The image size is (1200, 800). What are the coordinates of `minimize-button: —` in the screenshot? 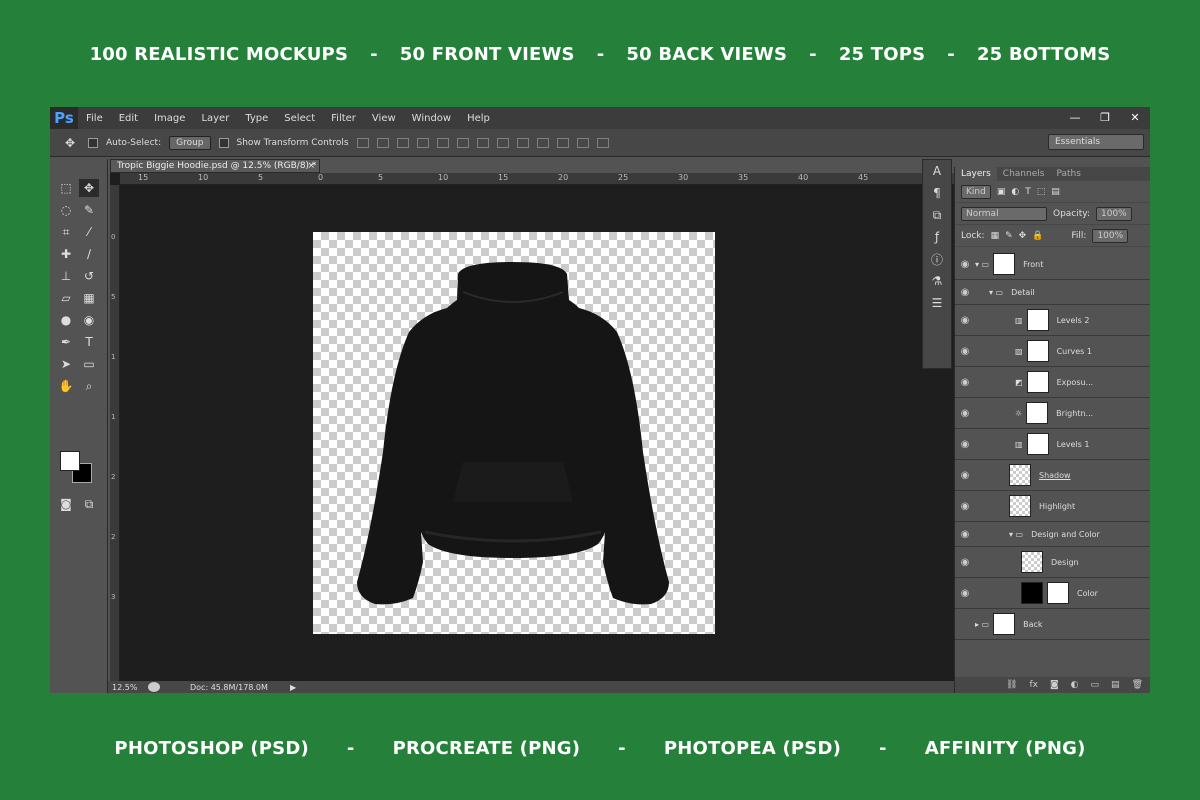 It's located at (1075, 117).